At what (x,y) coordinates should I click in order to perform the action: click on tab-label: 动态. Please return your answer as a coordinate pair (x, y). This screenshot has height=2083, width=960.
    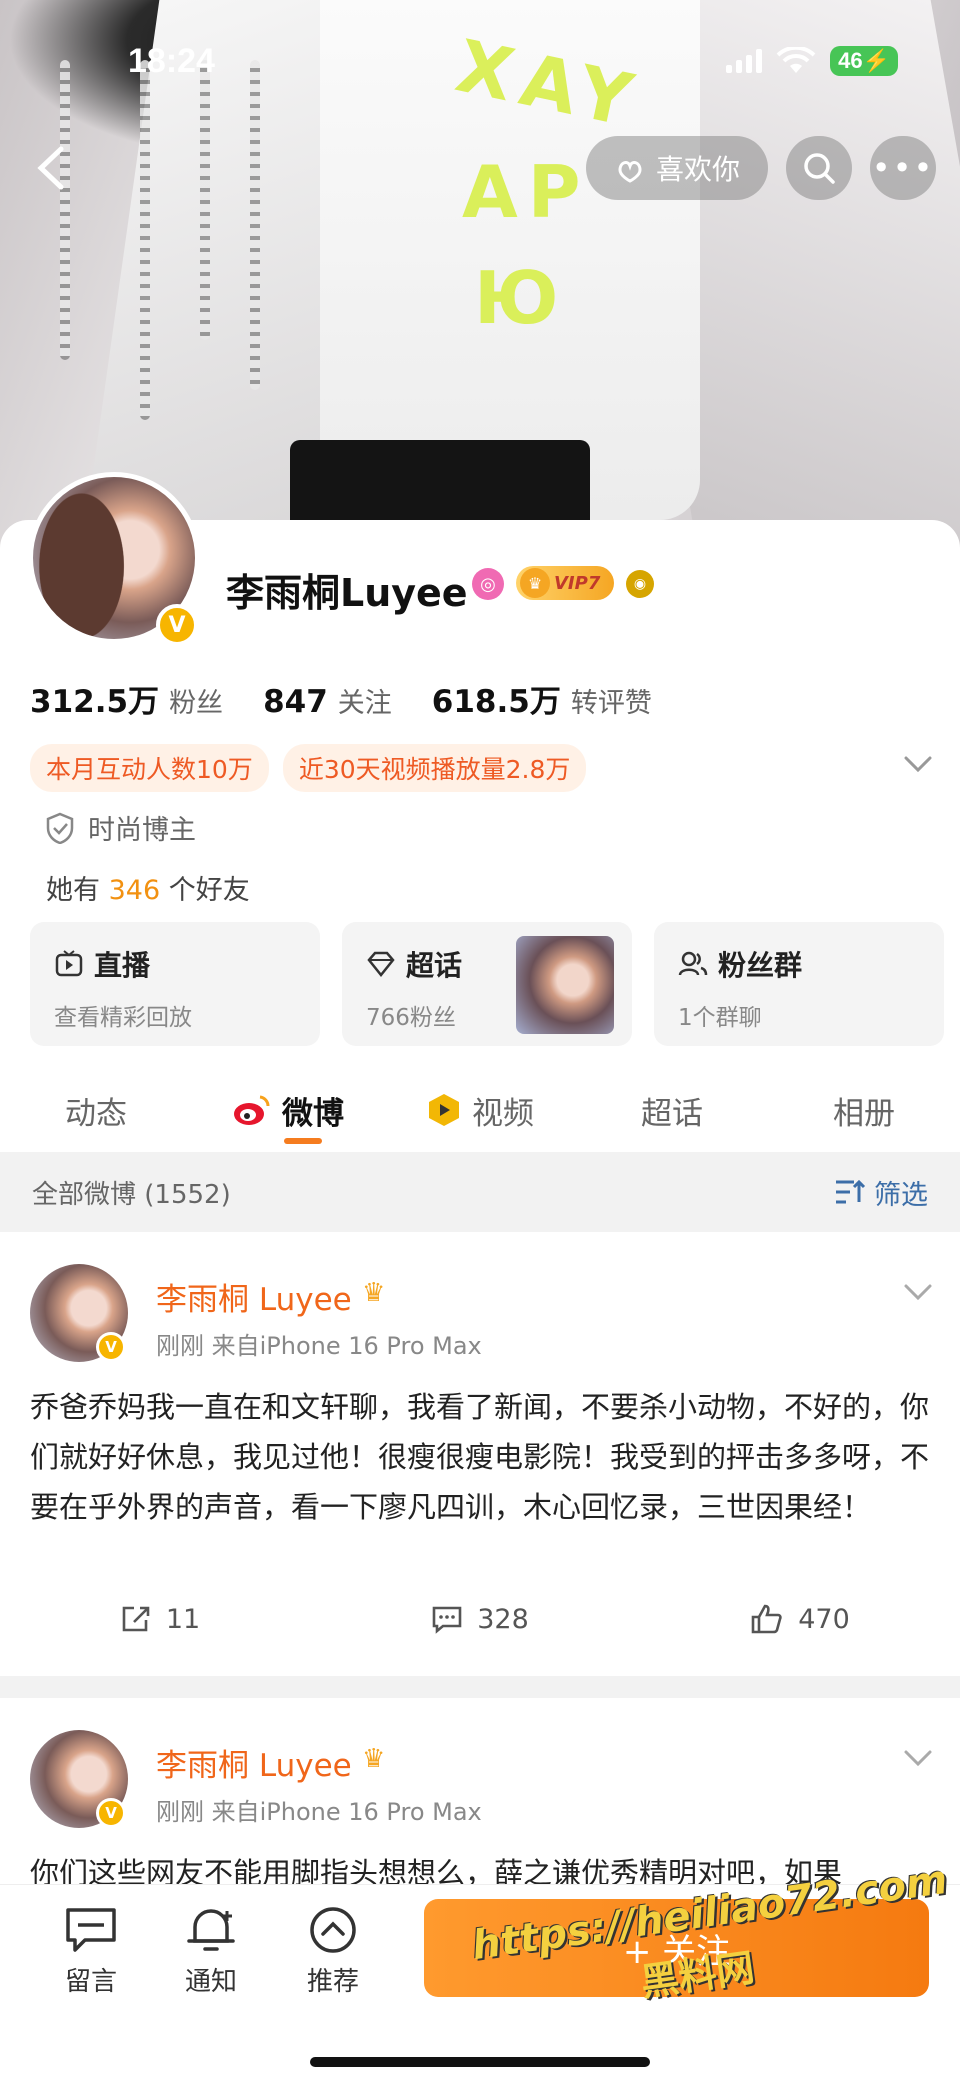
    Looking at the image, I should click on (96, 1113).